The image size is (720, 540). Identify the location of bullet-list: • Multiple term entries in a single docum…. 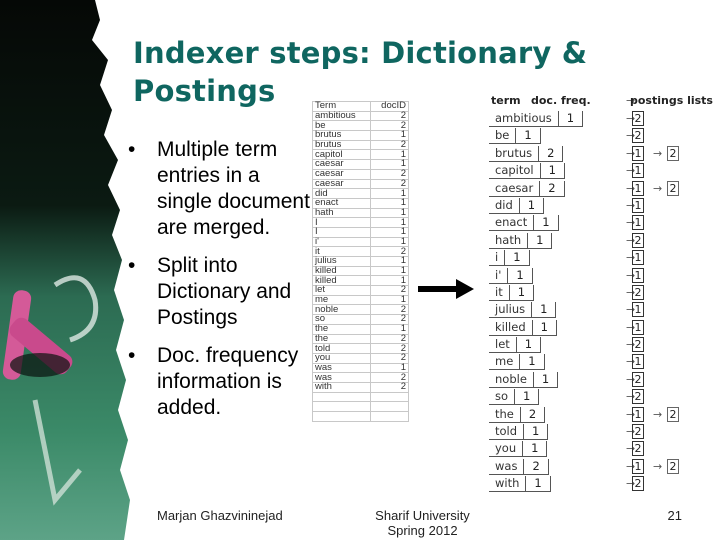
(220, 285).